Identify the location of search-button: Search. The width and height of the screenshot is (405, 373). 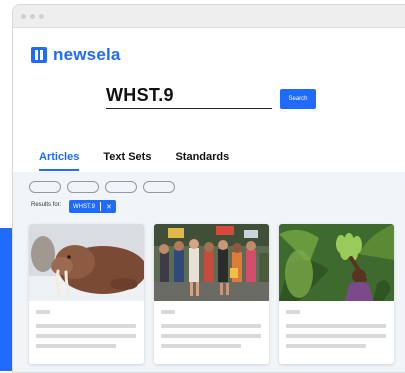
(298, 99).